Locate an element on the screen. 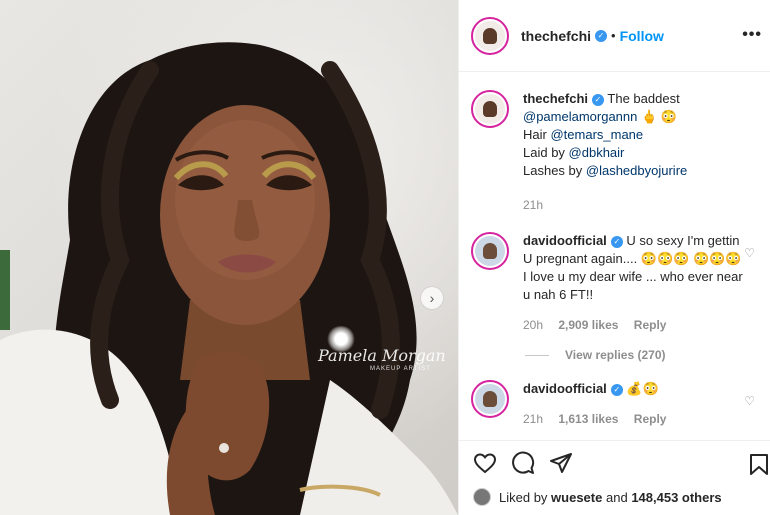  bookmark-icon is located at coordinates (759, 465).